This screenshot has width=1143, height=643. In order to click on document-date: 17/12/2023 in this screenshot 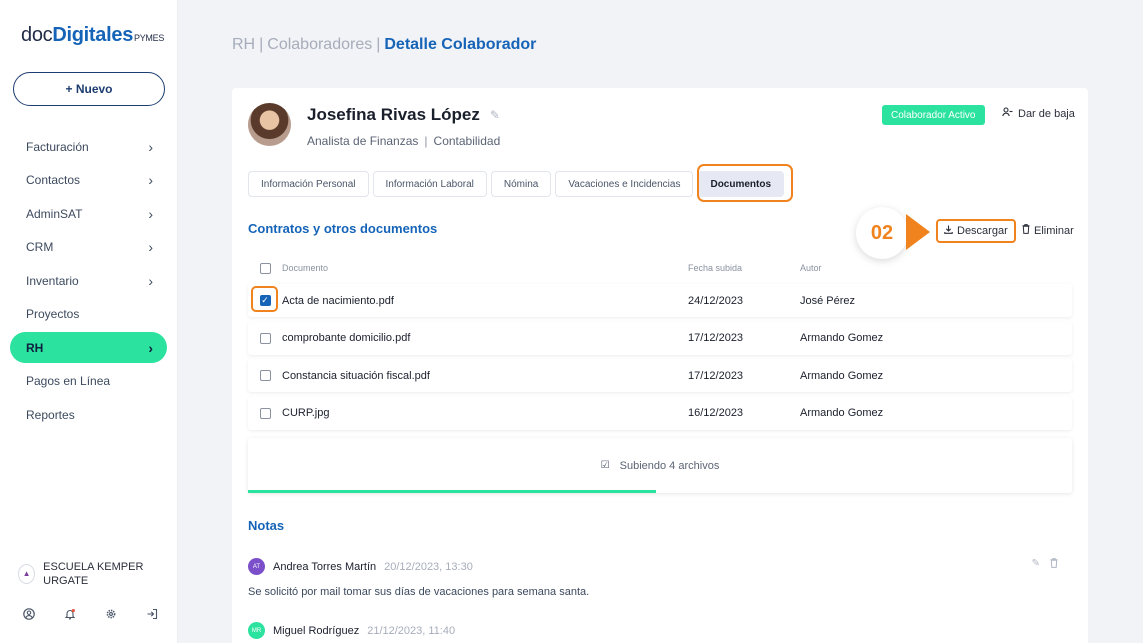, I will do `click(716, 338)`.